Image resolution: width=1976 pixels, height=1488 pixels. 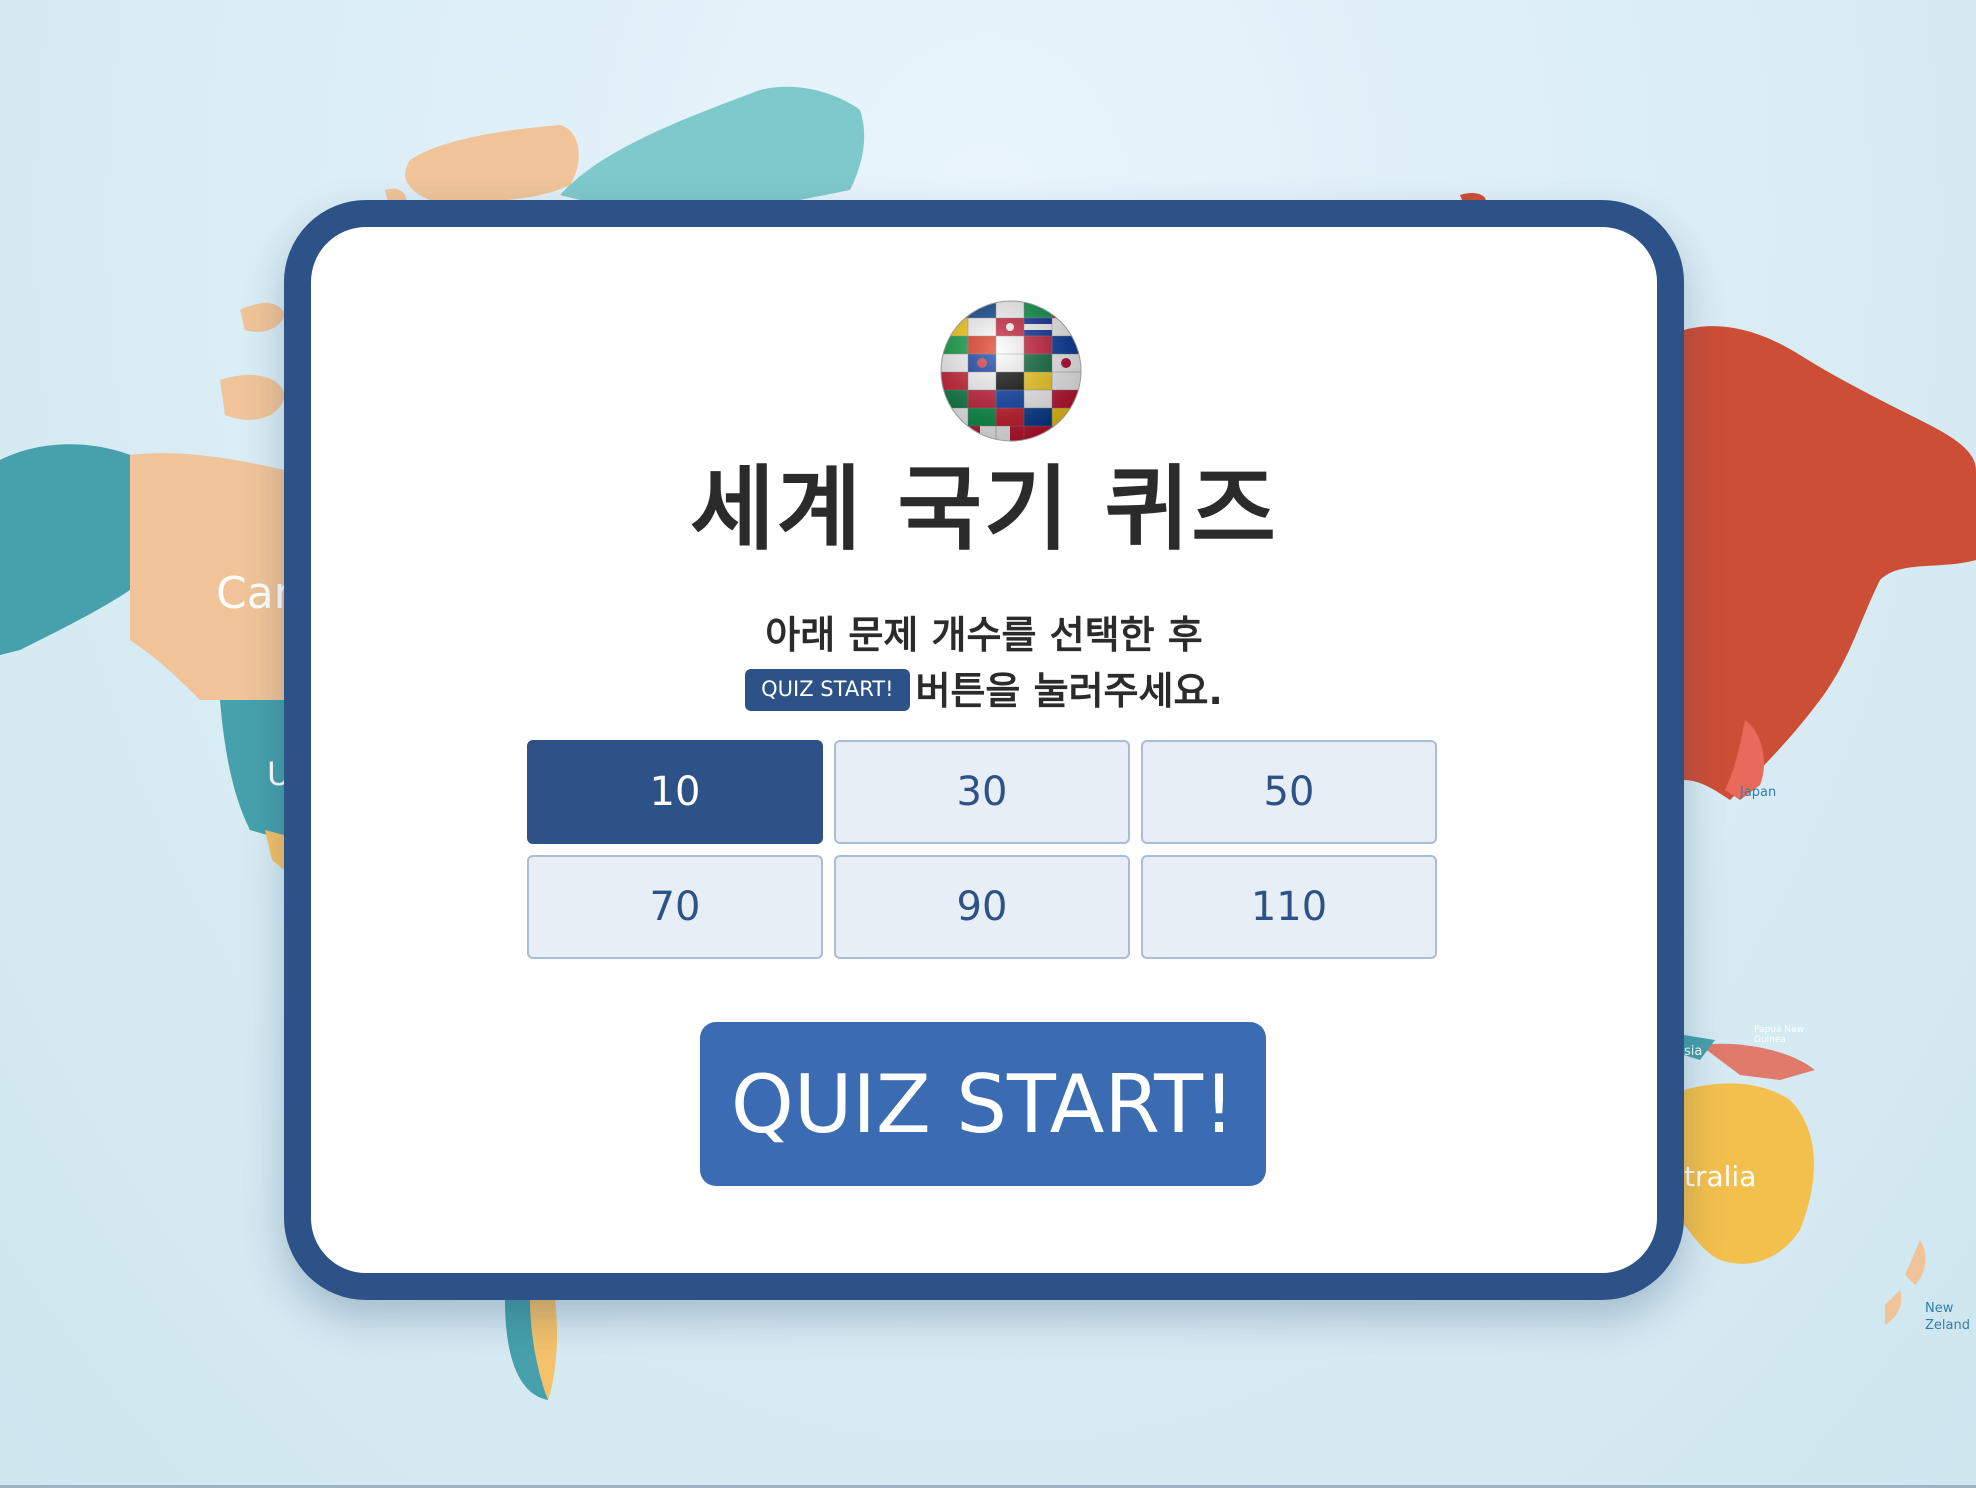 I want to click on count-option-90: 90, so click(x=982, y=907).